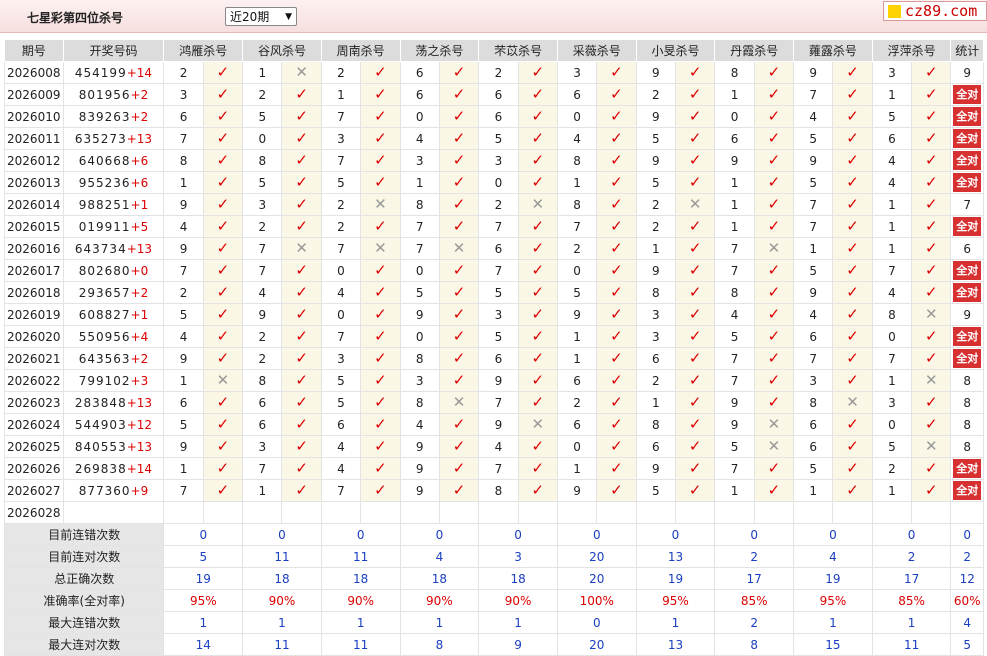 The image size is (987, 656). Describe the element at coordinates (498, 314) in the screenshot. I see `kill-number: 3` at that location.